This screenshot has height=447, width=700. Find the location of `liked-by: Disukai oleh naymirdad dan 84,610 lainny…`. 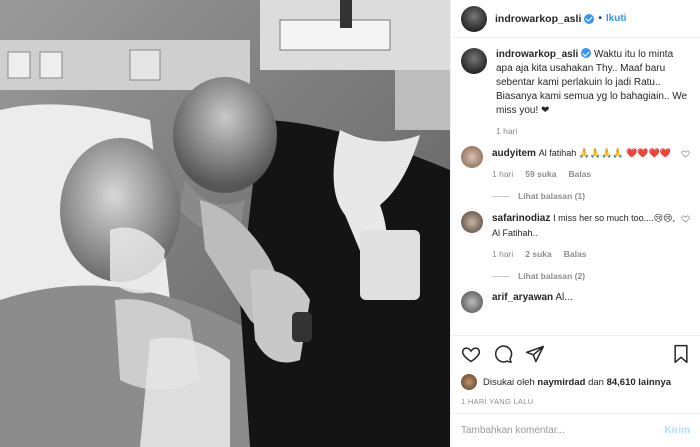

liked-by: Disukai oleh naymirdad dan 84,610 lainny… is located at coordinates (575, 382).